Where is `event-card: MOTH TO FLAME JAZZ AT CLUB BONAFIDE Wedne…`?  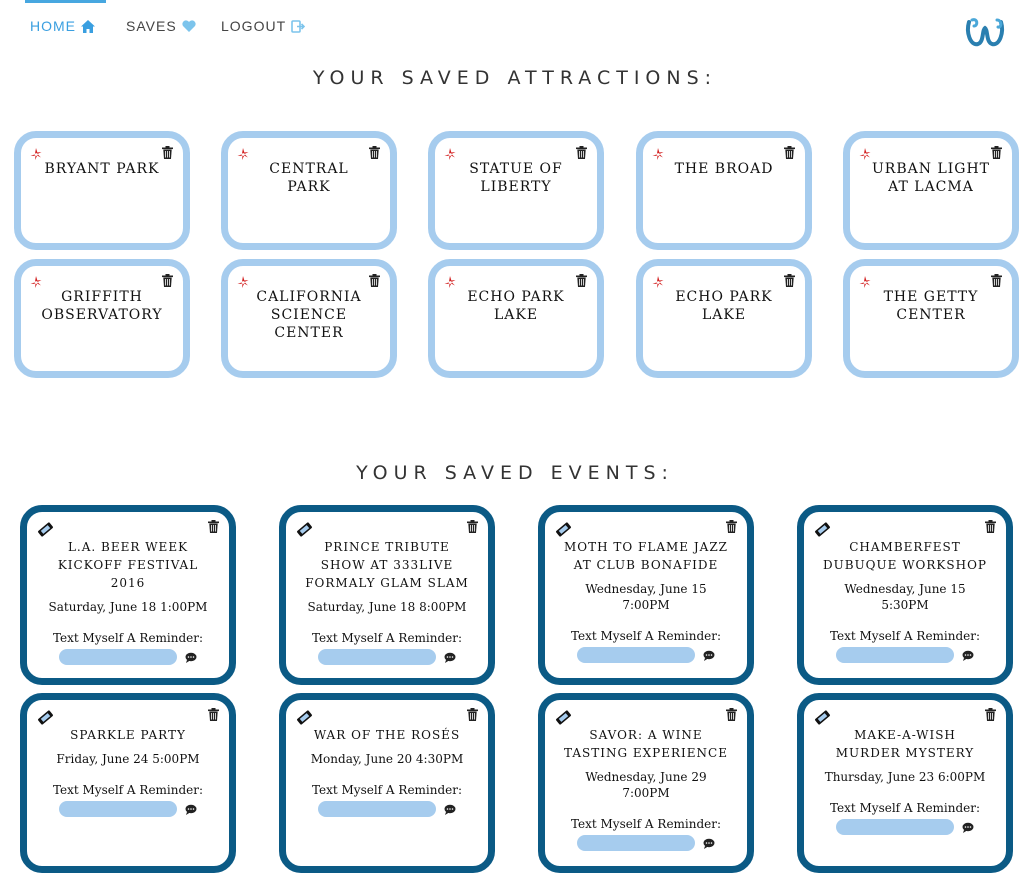
event-card: MOTH TO FLAME JAZZ AT CLUB BONAFIDE Wedne… is located at coordinates (646, 595).